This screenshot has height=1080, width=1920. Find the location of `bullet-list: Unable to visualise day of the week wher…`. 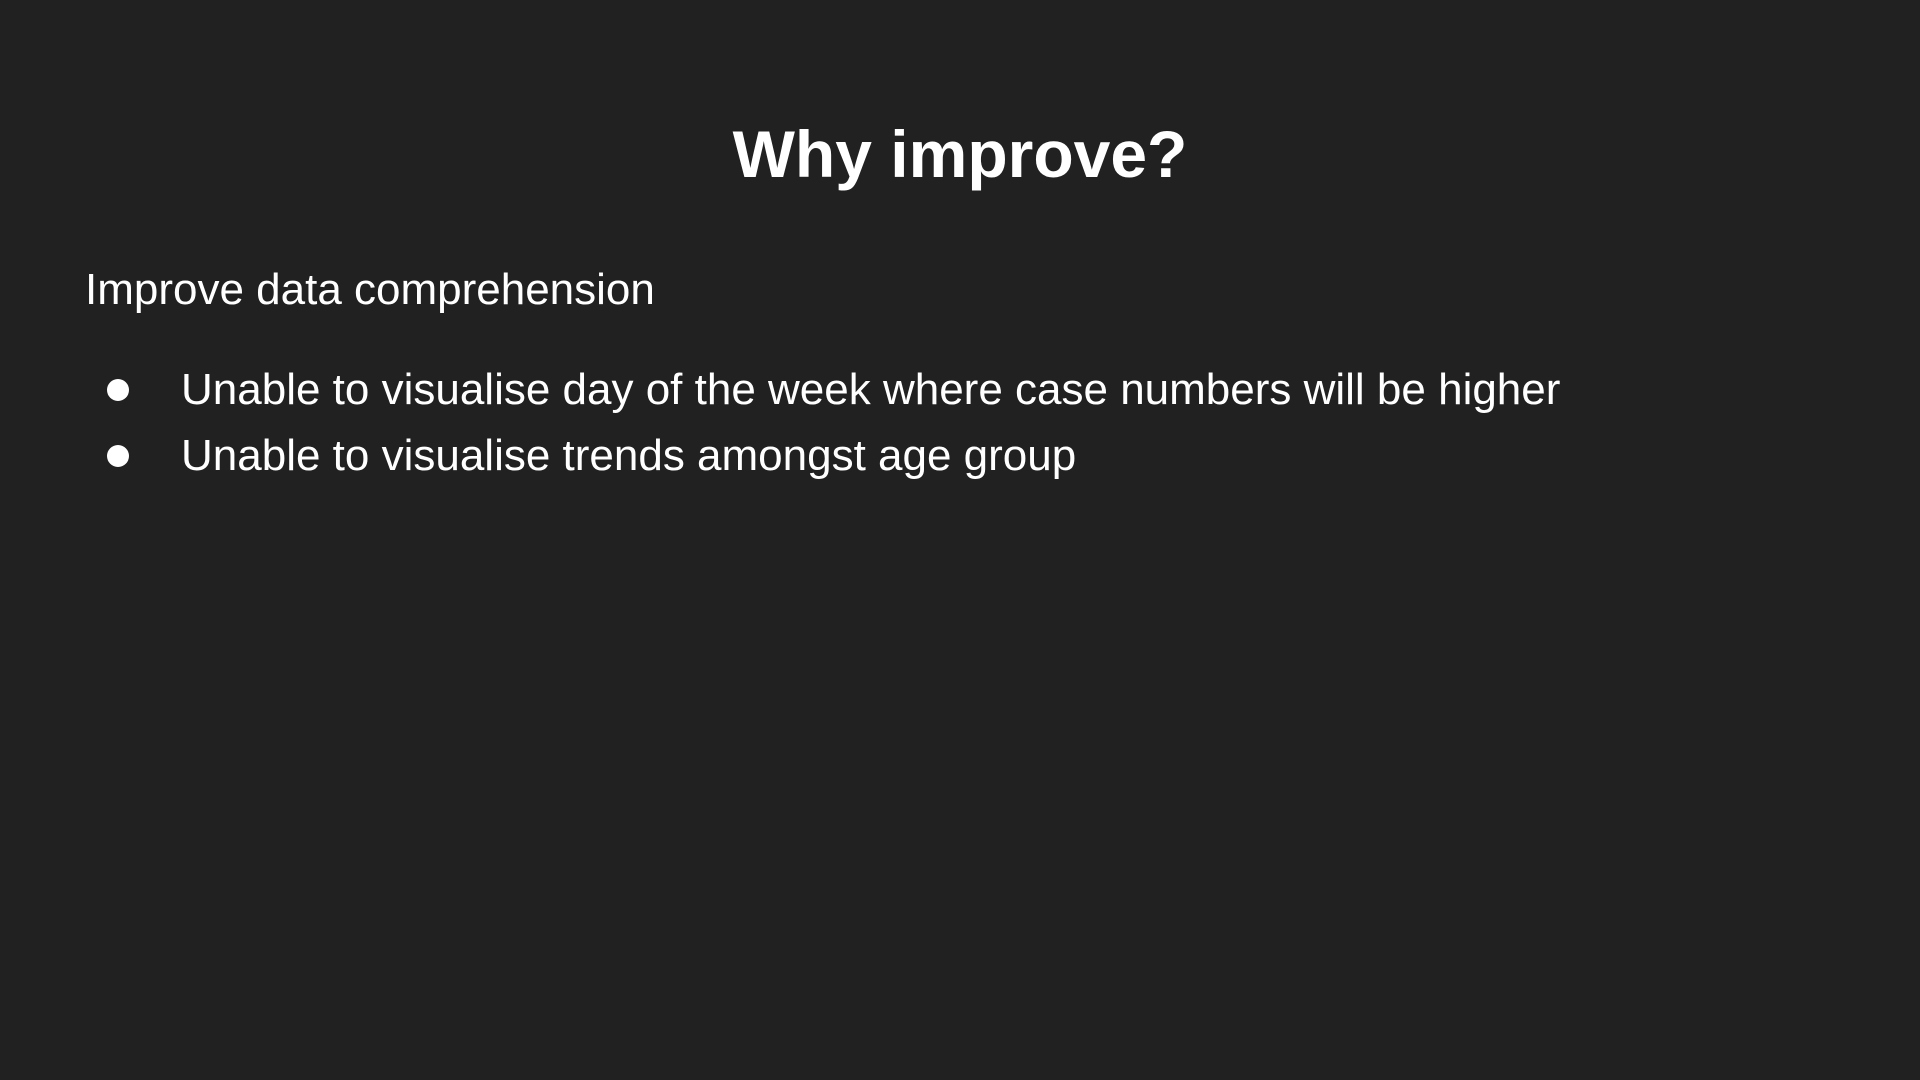

bullet-list: Unable to visualise day of the week wher… is located at coordinates (822, 423).